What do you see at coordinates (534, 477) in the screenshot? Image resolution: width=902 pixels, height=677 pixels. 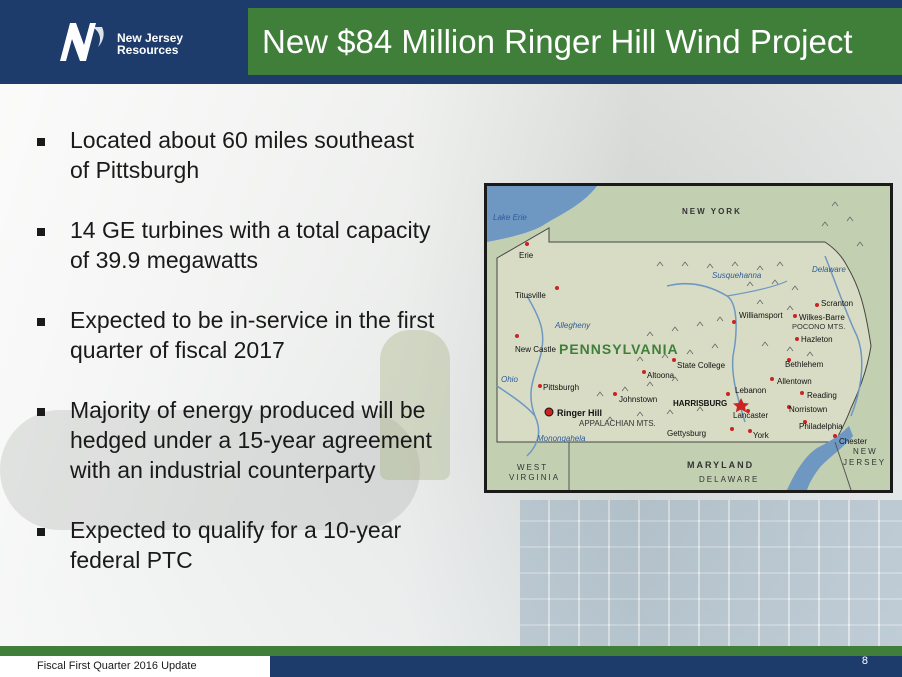 I see `west-virginia-label-2: VIRGINIA` at bounding box center [534, 477].